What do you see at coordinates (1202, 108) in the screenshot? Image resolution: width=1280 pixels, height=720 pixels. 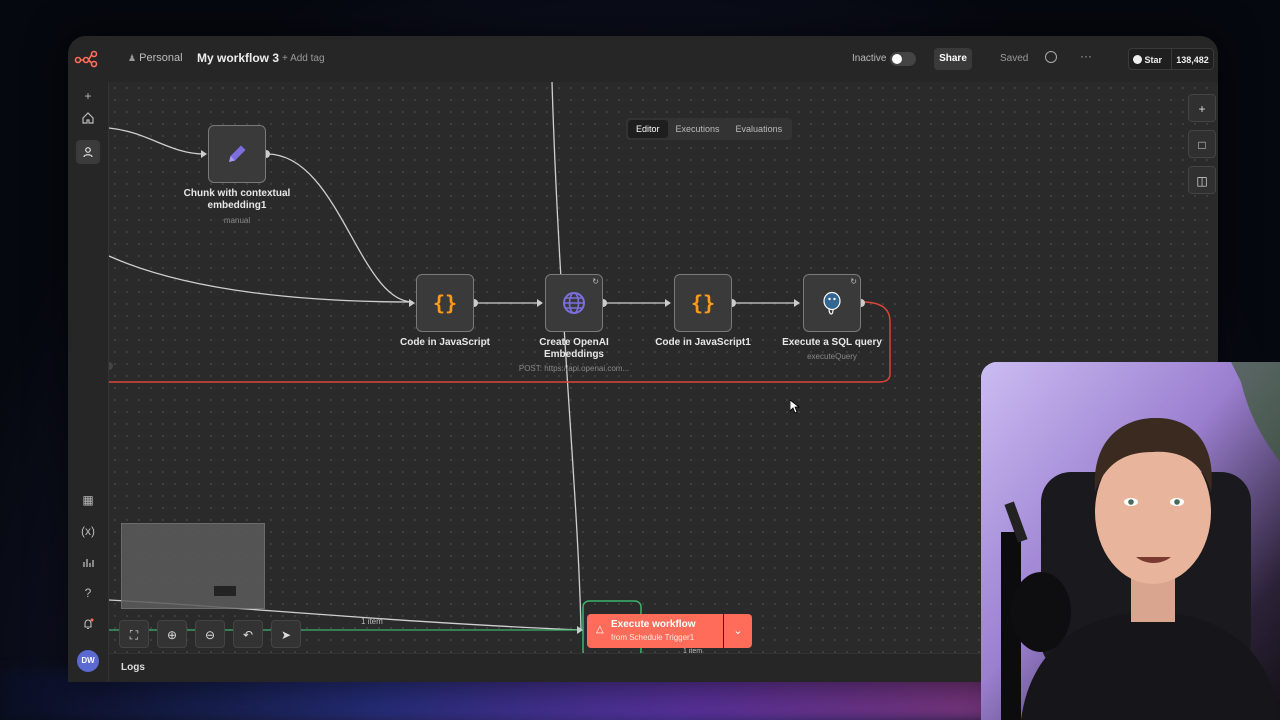 I see `add-node-button: +` at bounding box center [1202, 108].